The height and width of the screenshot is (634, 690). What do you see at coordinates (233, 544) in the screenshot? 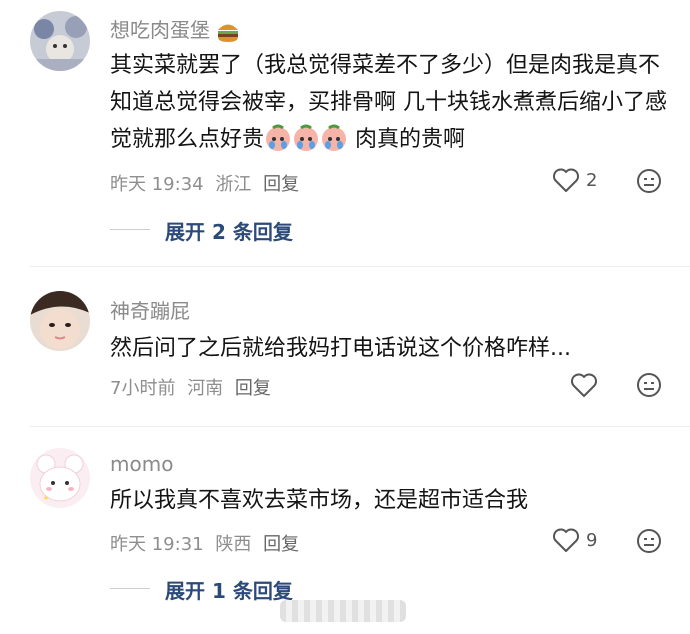
I see `location: 陕西` at bounding box center [233, 544].